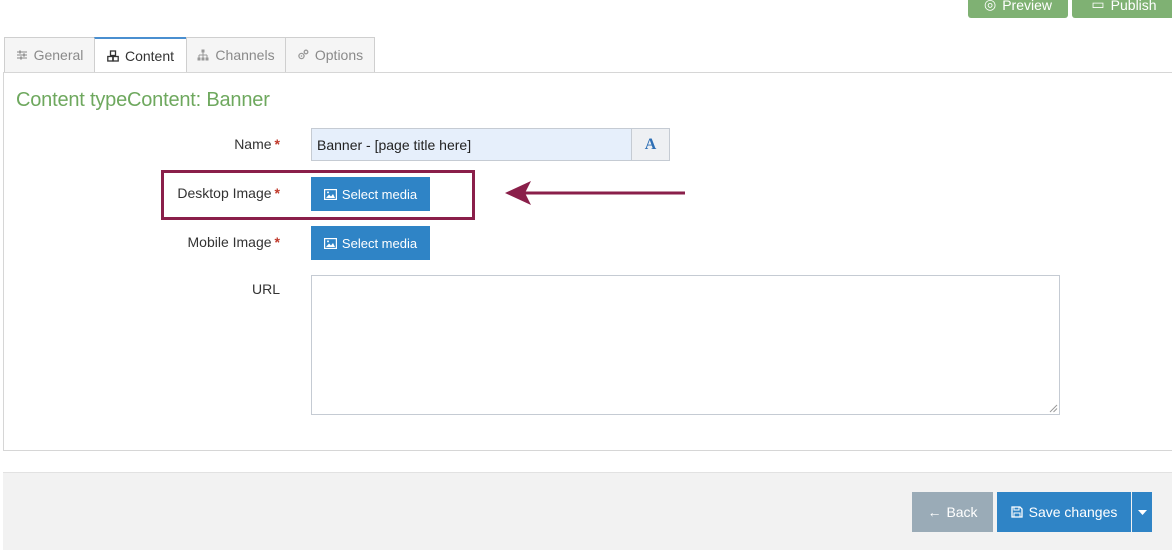  Describe the element at coordinates (58, 55) in the screenshot. I see `tab-label: General` at that location.